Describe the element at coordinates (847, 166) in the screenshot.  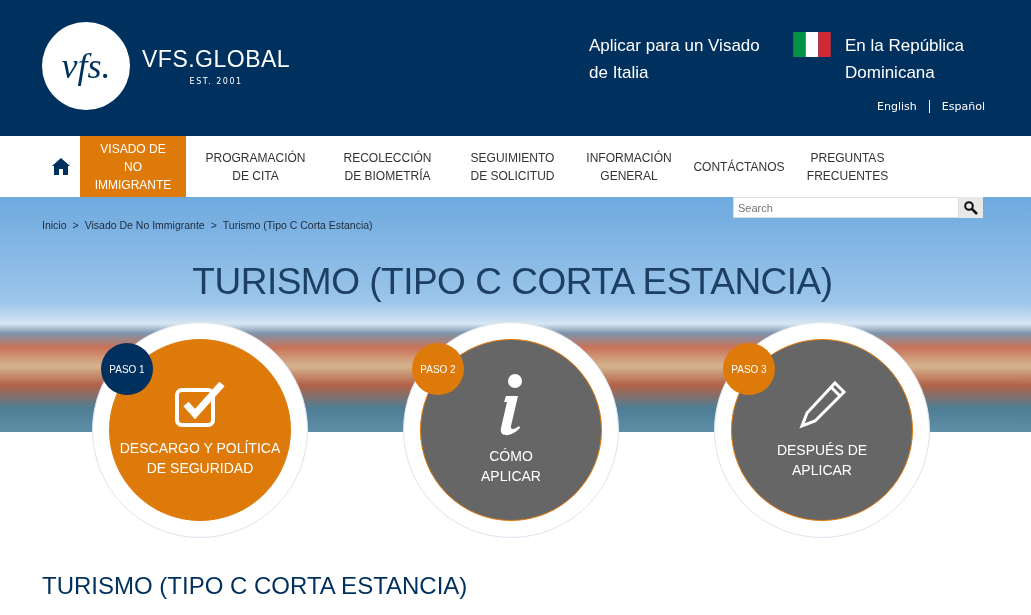
I see `nav-tab: PREGUNTAS FRECUENTES` at that location.